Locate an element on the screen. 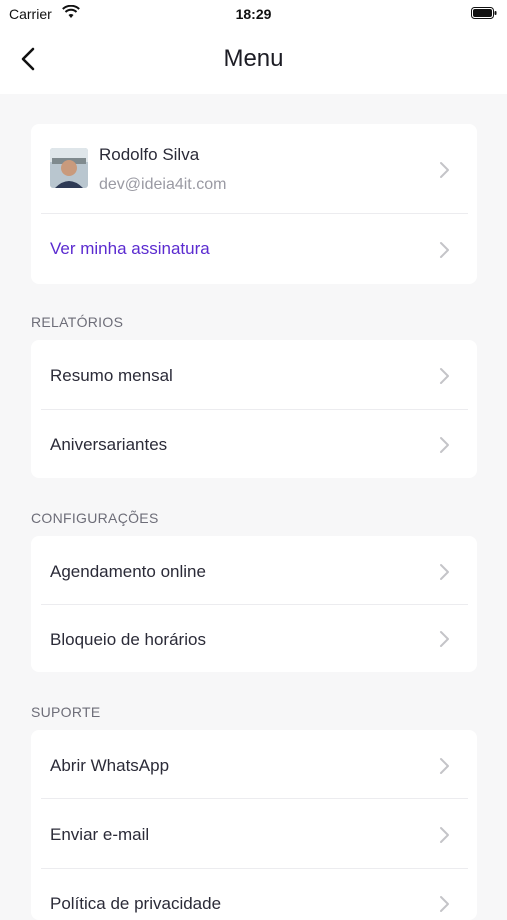 This screenshot has height=920, width=507. avatar-image is located at coordinates (69, 168).